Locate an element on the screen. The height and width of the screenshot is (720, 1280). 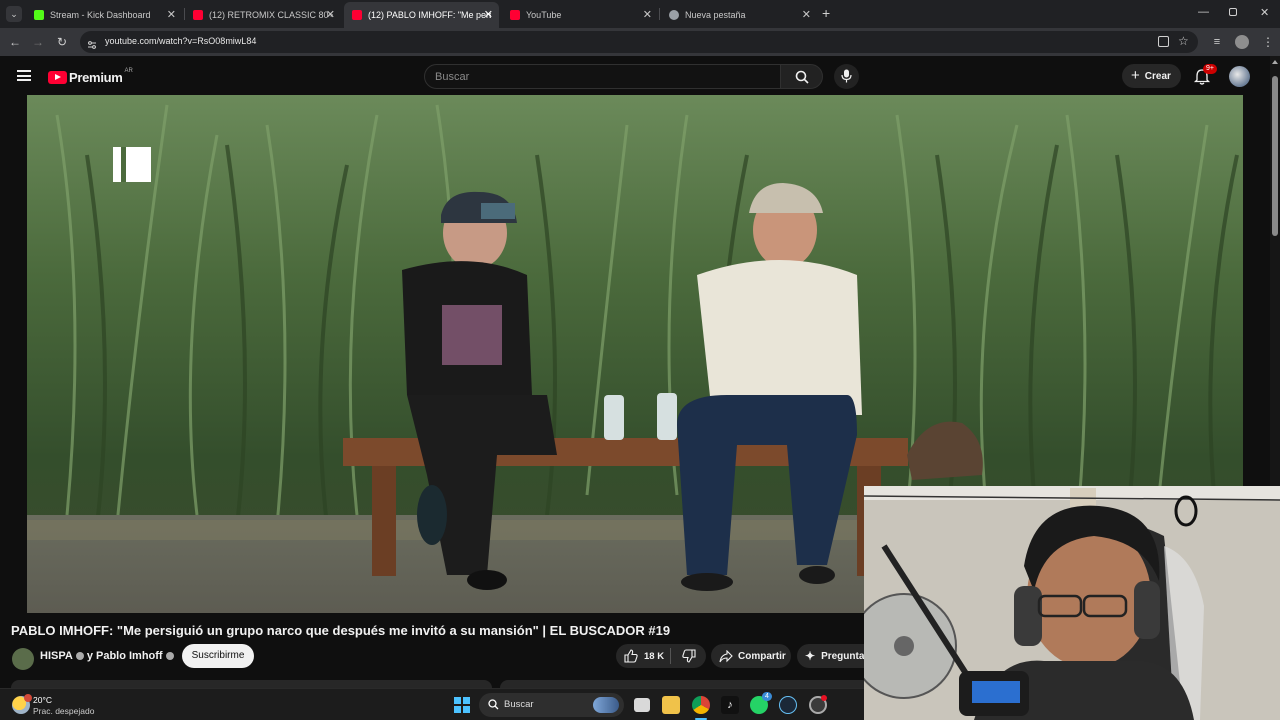
share-arrow-icon is located at coordinates (726, 655).